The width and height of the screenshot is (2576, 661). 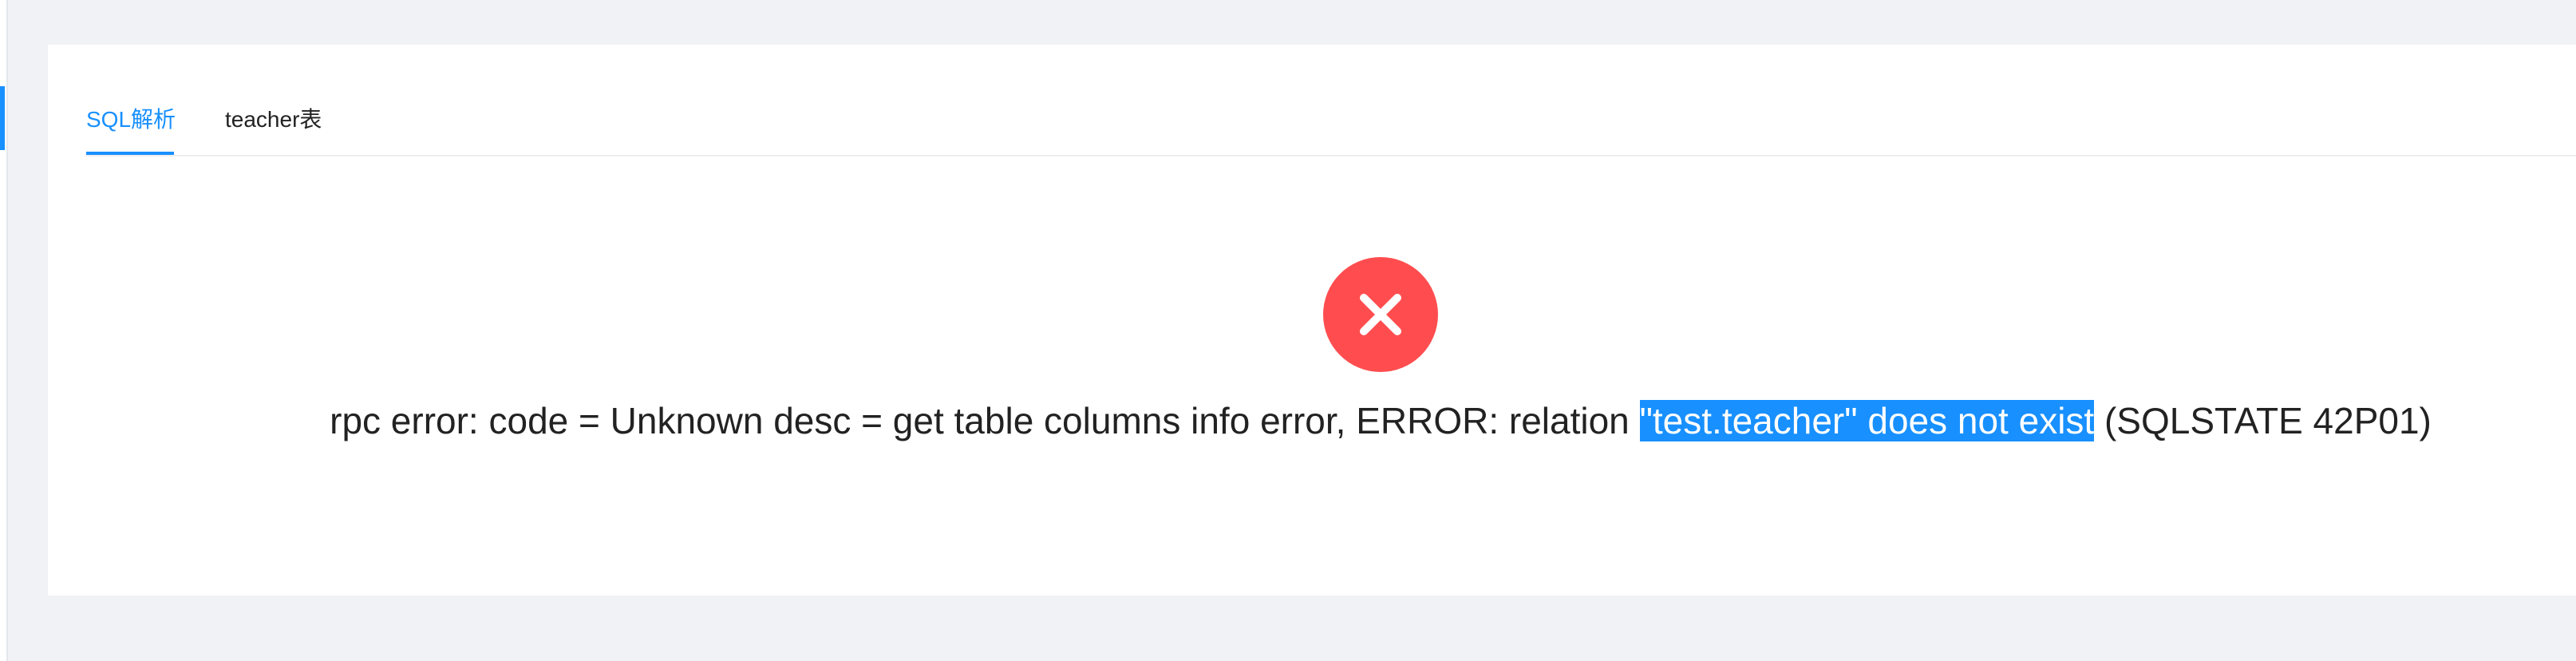 I want to click on tab-sql-parse: SQL解析, so click(x=131, y=120).